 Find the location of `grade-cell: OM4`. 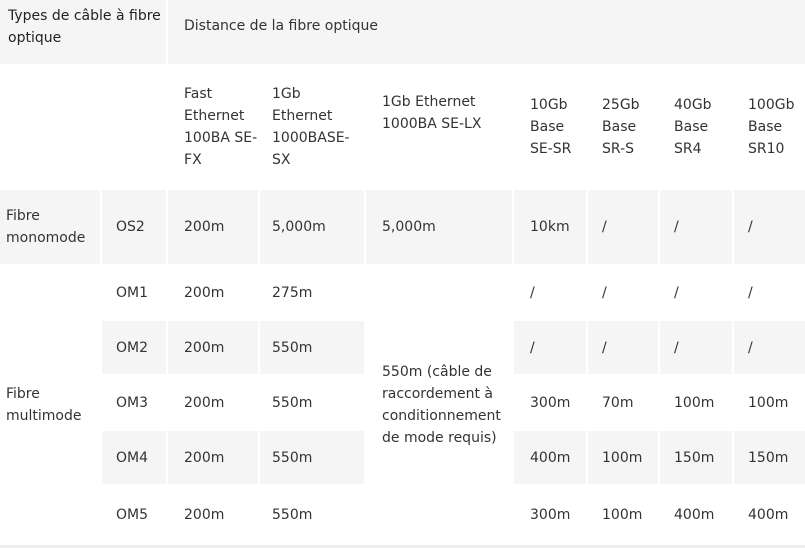

grade-cell: OM4 is located at coordinates (134, 457).